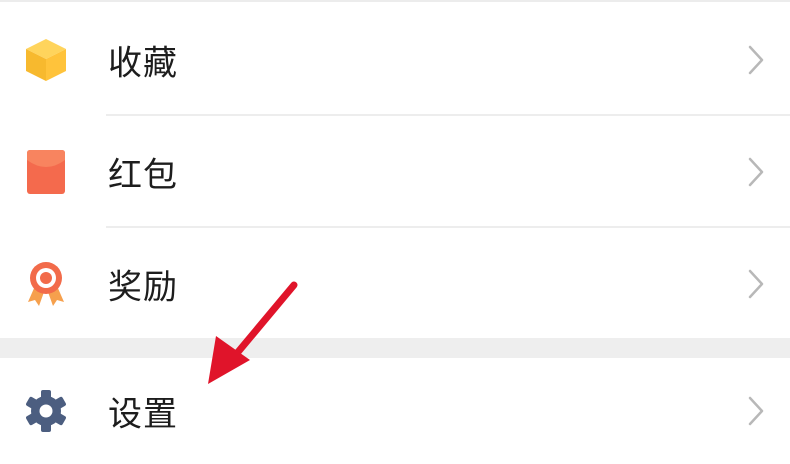 This screenshot has height=464, width=790. What do you see at coordinates (143, 414) in the screenshot?
I see `menu-item-label: 设置` at bounding box center [143, 414].